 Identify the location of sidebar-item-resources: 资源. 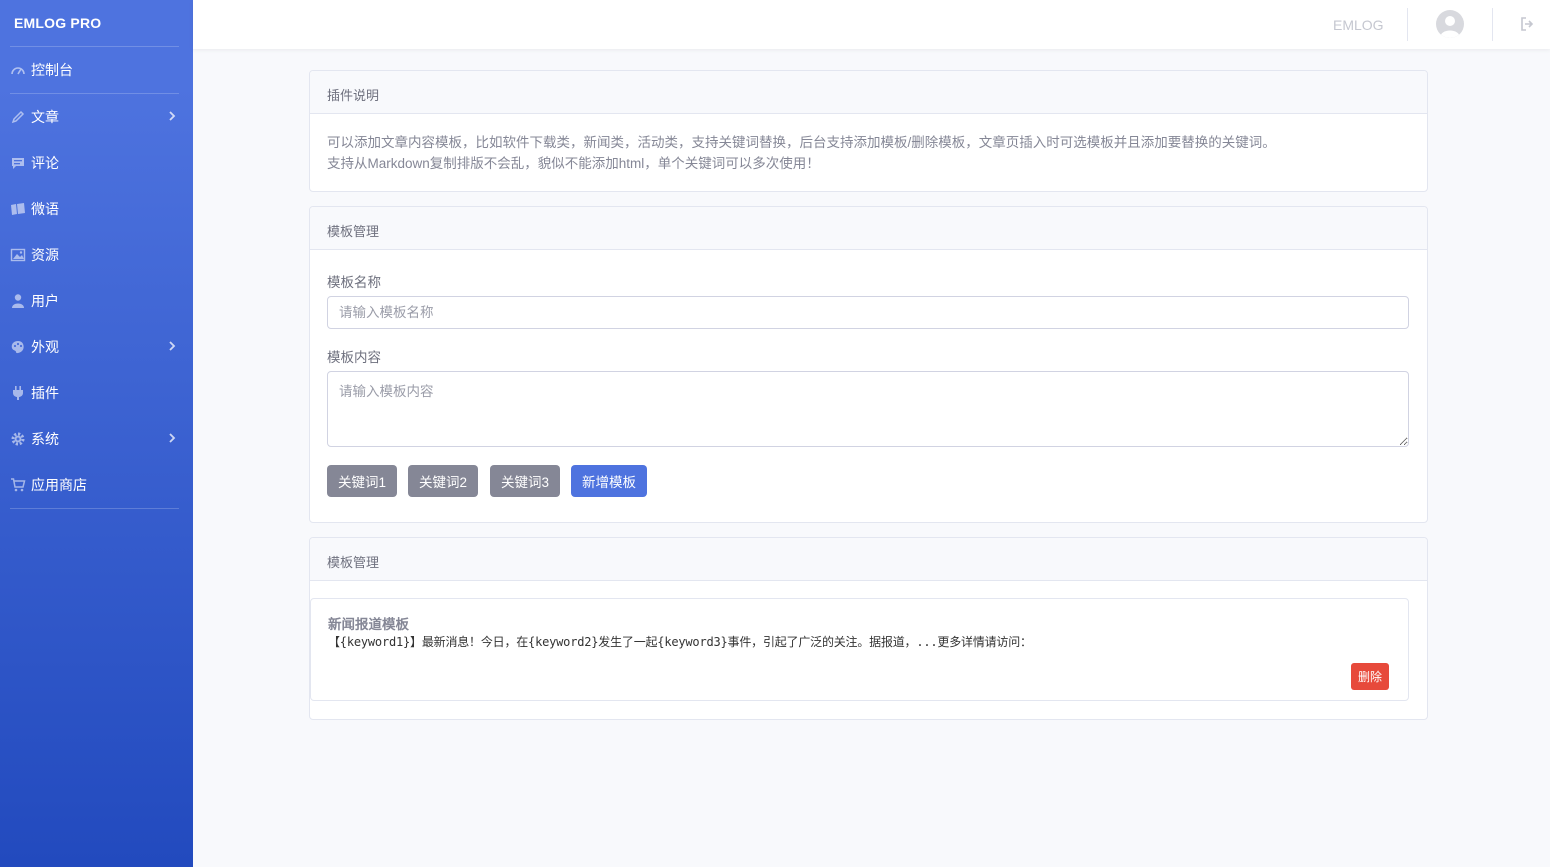
(96, 255).